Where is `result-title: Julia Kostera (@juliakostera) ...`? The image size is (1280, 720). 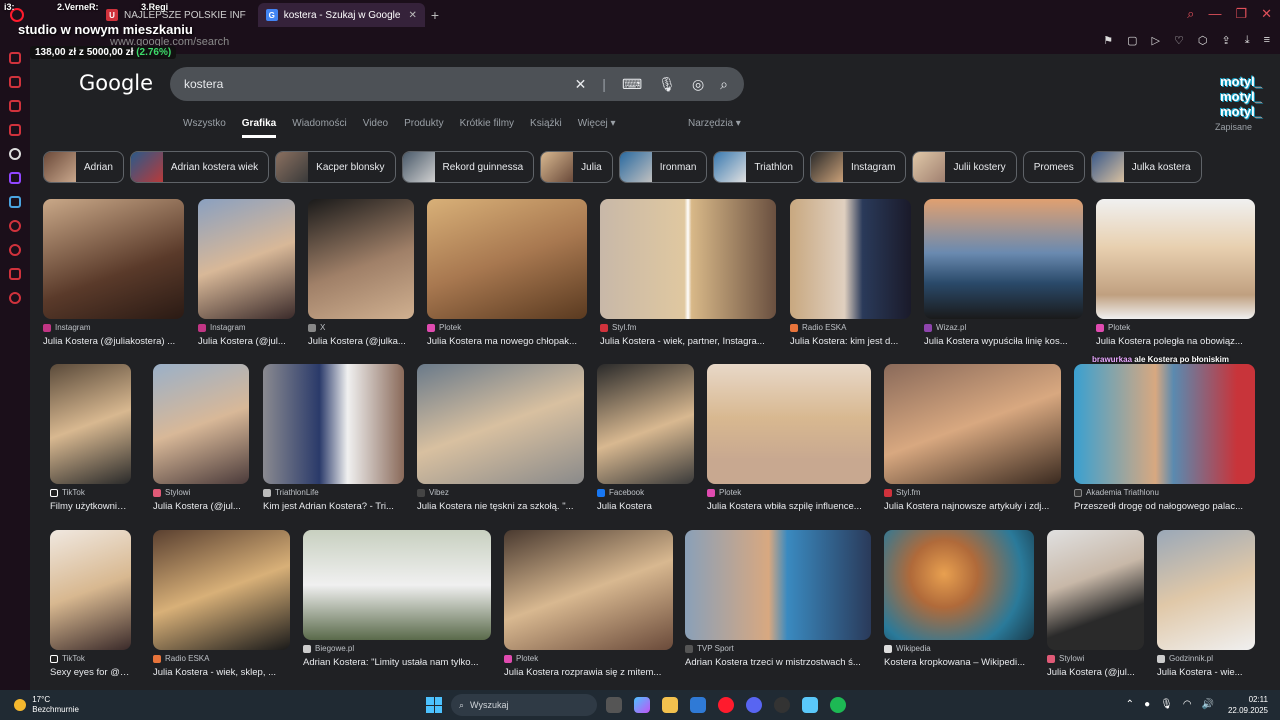
result-title: Julia Kostera (@juliakostera) ... is located at coordinates (113, 341).